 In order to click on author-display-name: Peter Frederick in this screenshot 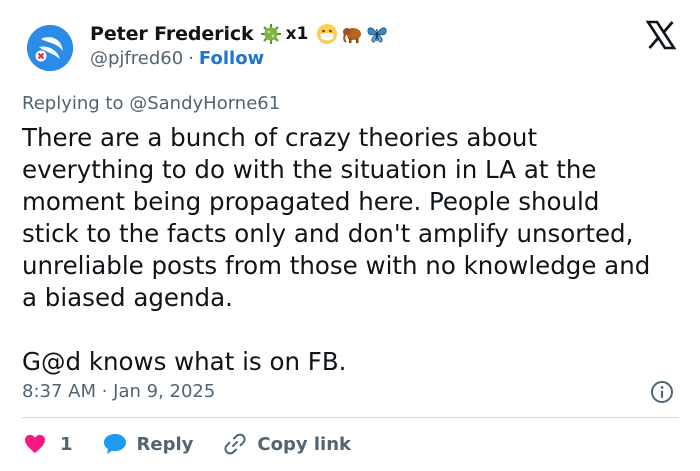, I will do `click(172, 34)`.